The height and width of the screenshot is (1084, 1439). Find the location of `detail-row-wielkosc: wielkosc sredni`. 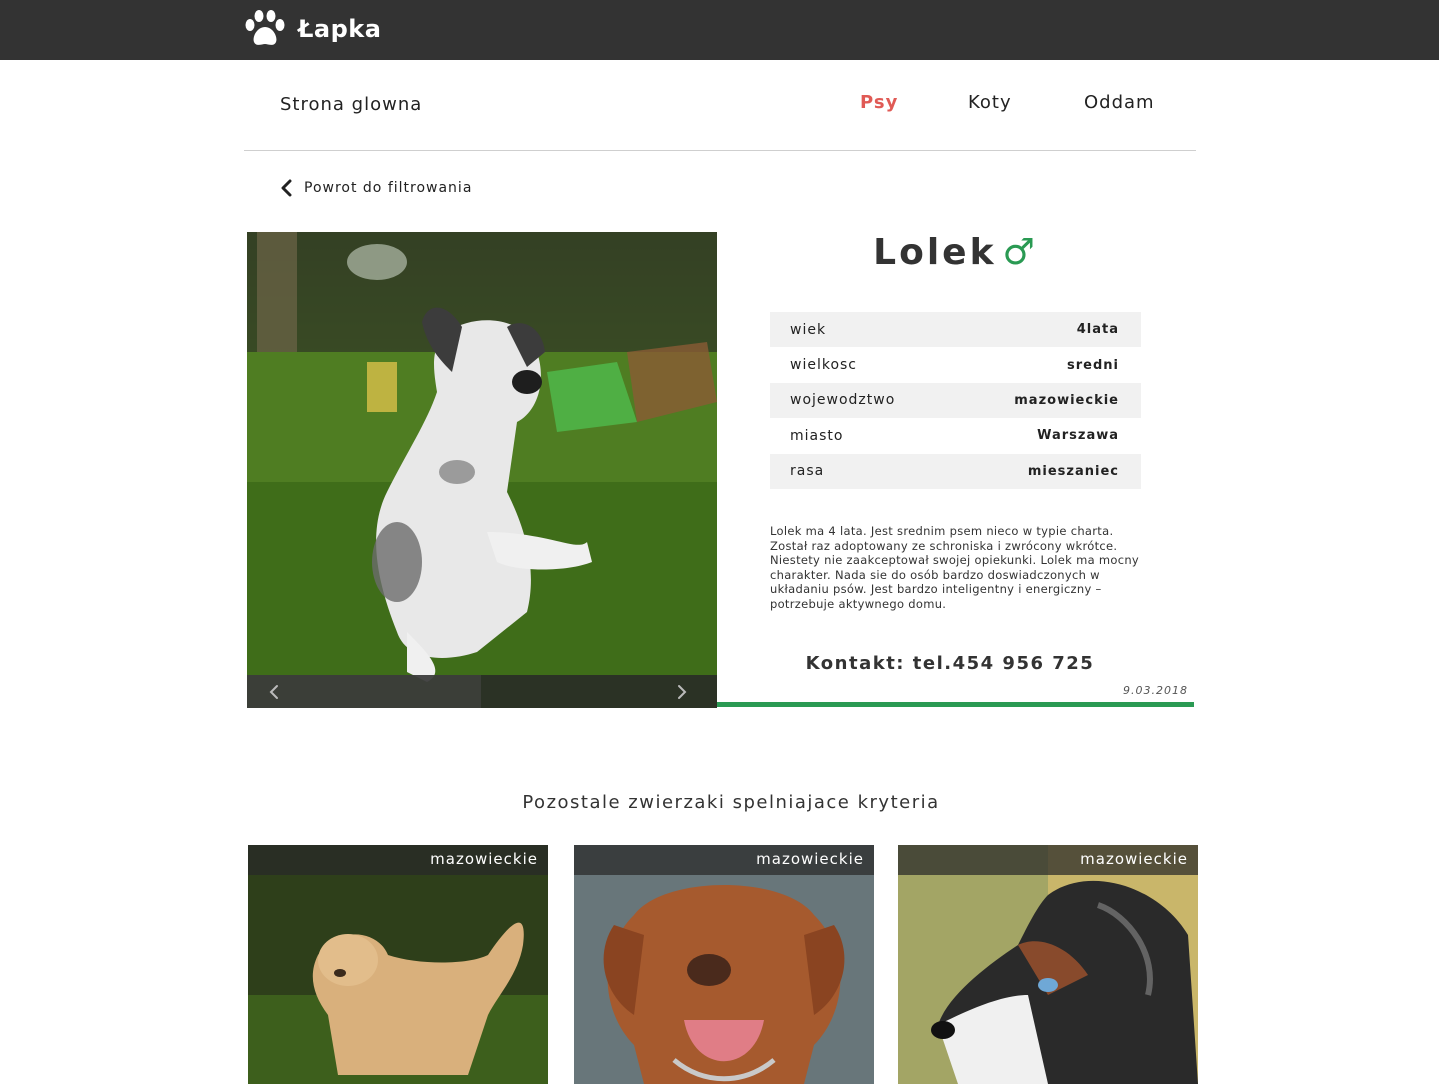

detail-row-wielkosc: wielkosc sredni is located at coordinates (955, 364).